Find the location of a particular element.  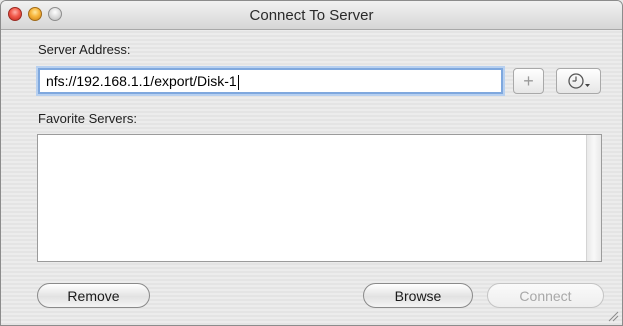

server-address-label: Server Address: is located at coordinates (84, 49).